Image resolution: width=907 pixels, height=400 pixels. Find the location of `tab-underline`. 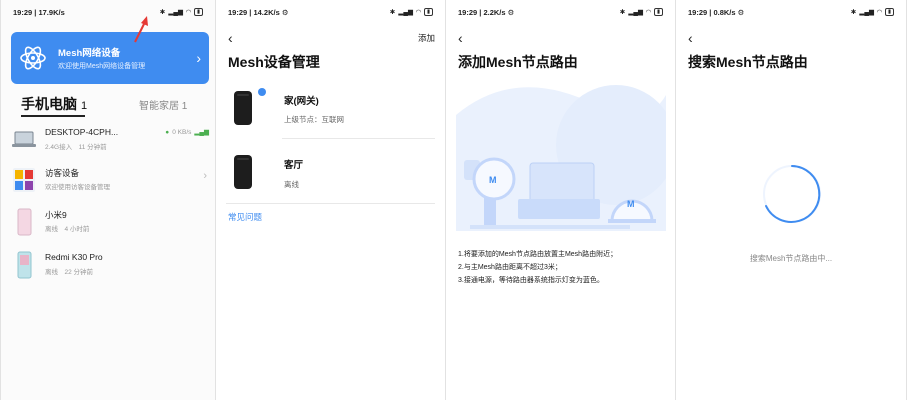

tab-underline is located at coordinates (53, 116).